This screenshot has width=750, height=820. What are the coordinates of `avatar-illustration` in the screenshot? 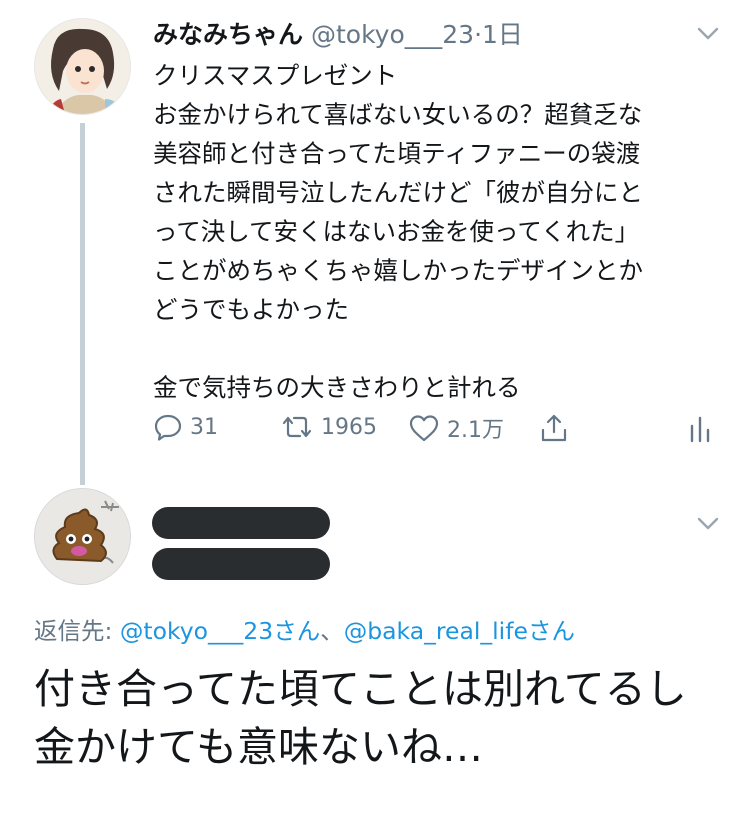 It's located at (82, 66).